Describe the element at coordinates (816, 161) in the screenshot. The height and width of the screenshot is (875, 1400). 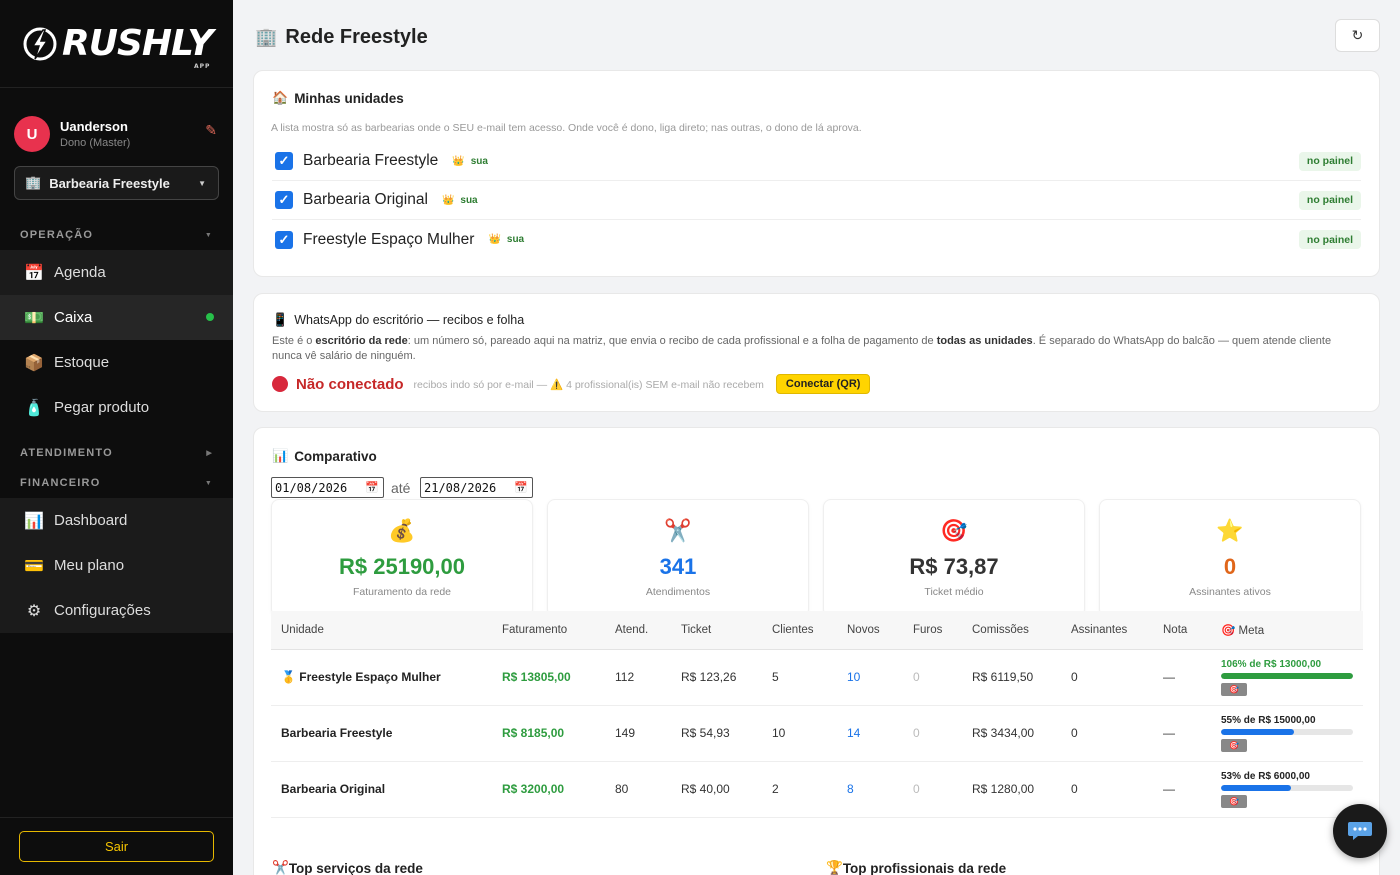
I see `unit-row: ✓ Barbearia Freestyle 👑 sua no painel` at that location.